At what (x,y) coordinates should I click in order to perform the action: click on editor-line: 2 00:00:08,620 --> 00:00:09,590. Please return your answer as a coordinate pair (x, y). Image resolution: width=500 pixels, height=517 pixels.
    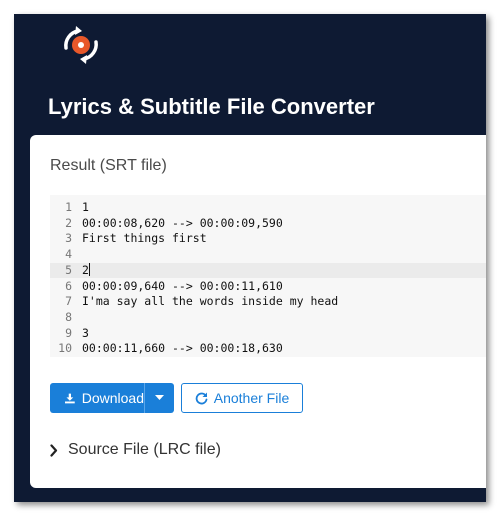
    Looking at the image, I should click on (268, 224).